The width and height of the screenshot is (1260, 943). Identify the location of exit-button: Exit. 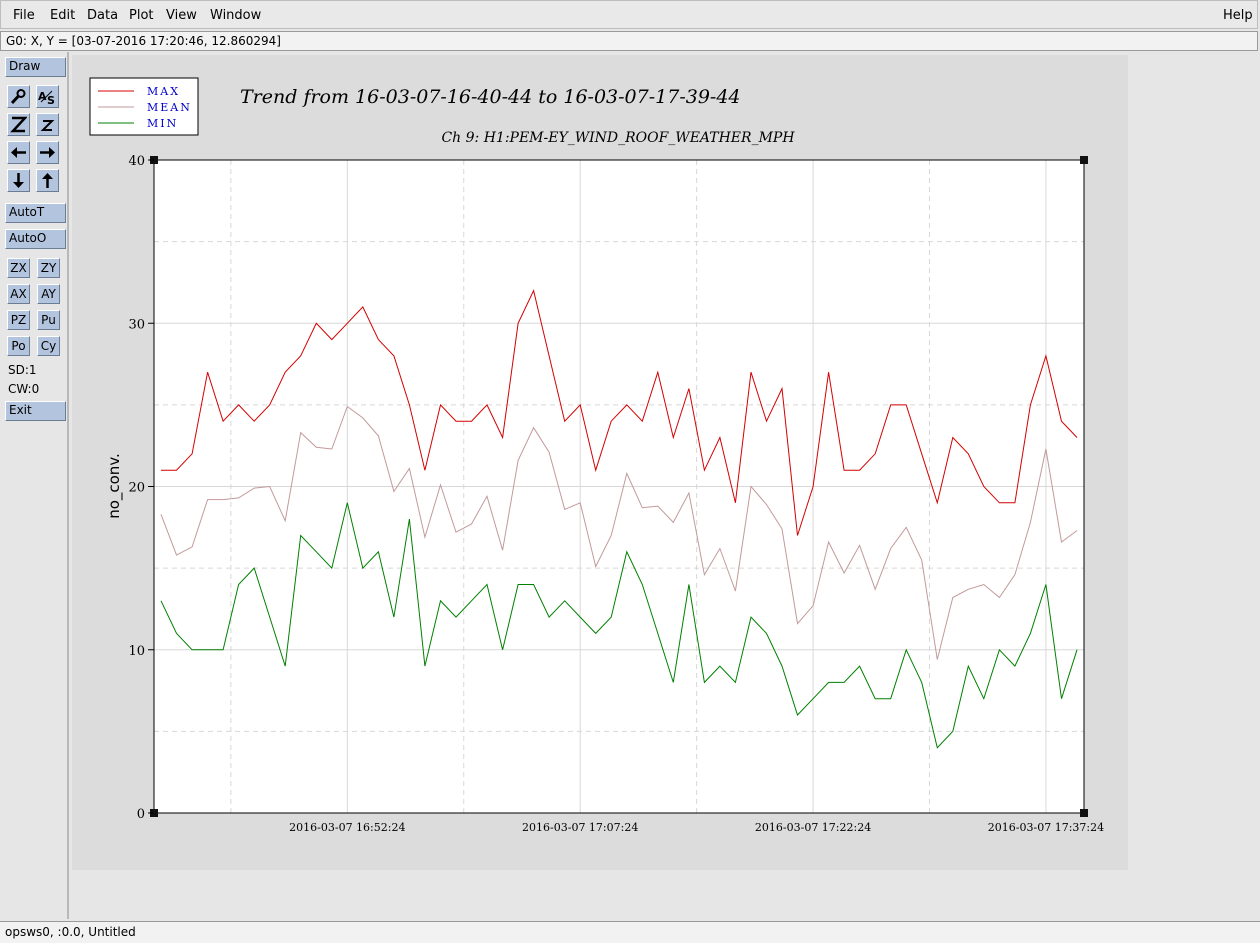
(35, 411).